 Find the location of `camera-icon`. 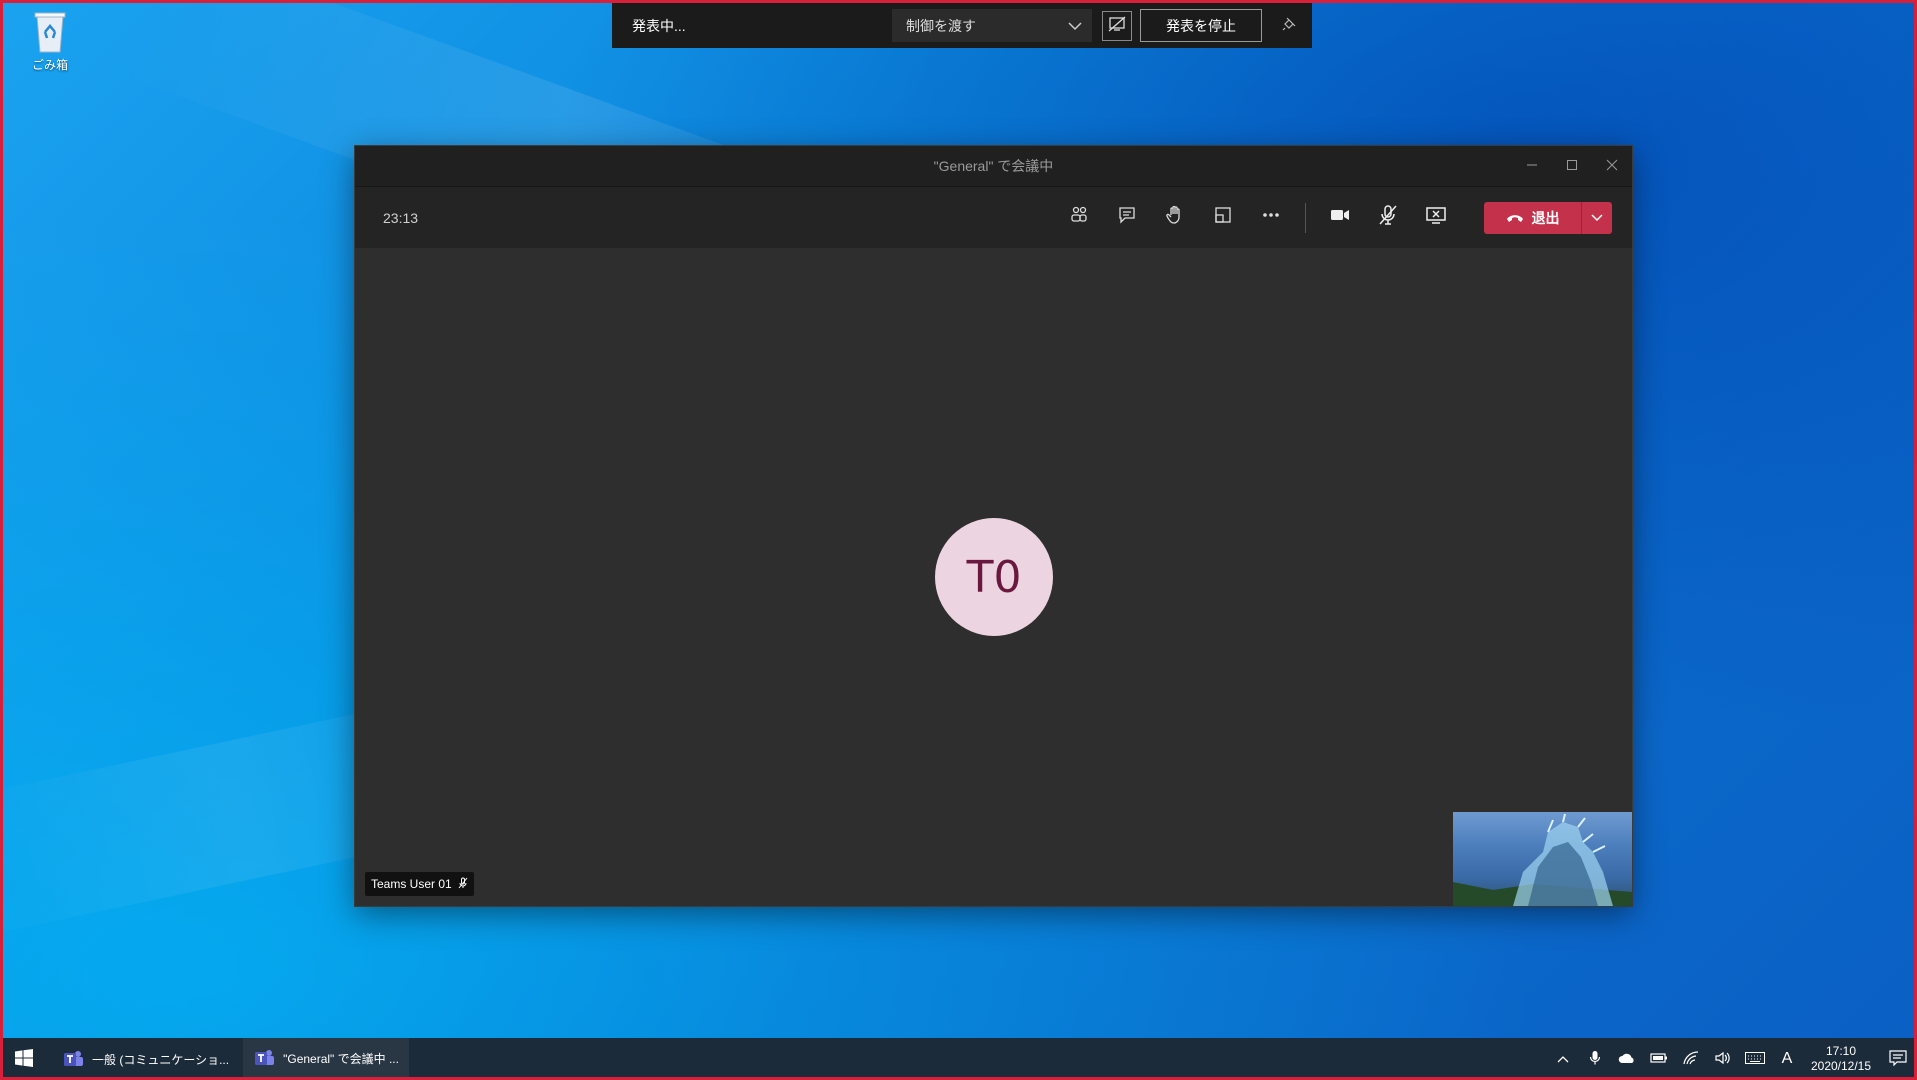

camera-icon is located at coordinates (1340, 217).